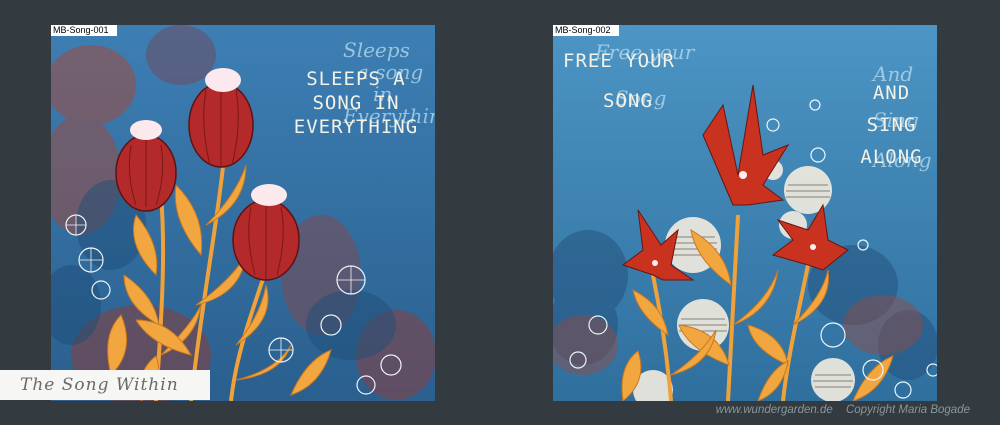 This screenshot has width=1000, height=425. I want to click on painted-quote: SLEEPS A SONG IN EVERYTHING, so click(356, 103).